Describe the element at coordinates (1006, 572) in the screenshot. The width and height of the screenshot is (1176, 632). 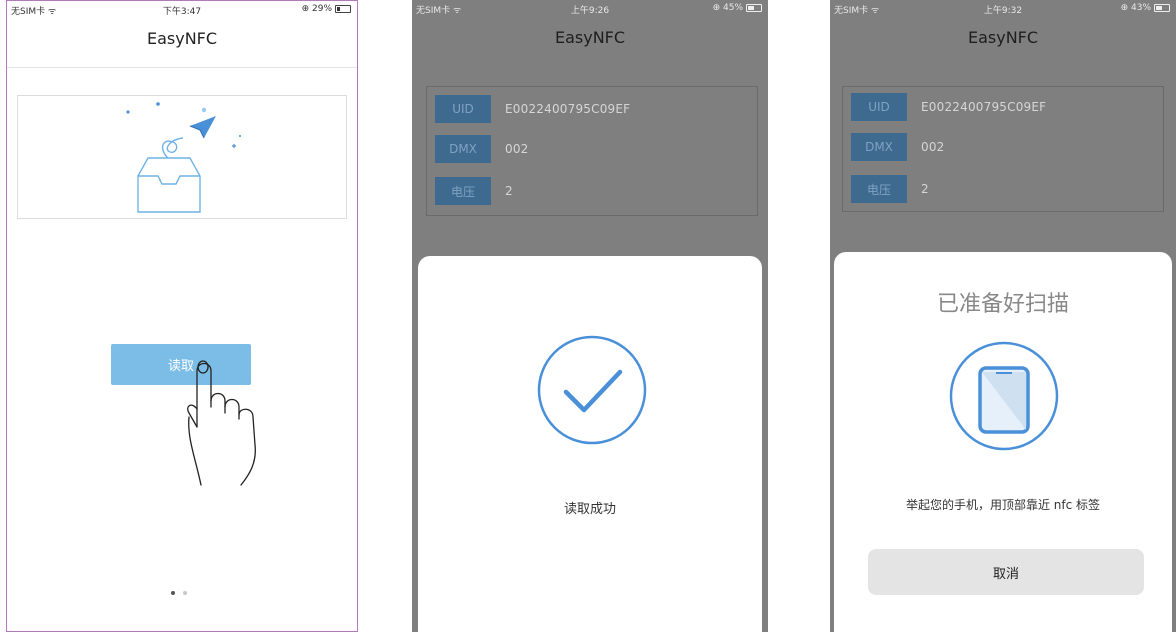
I see `cancel-button: 取消` at that location.